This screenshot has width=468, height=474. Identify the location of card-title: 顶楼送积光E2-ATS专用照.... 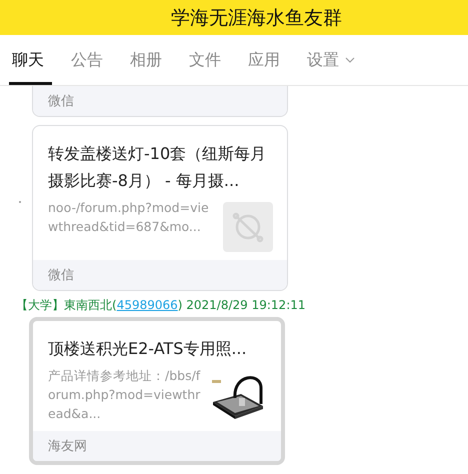
(148, 349).